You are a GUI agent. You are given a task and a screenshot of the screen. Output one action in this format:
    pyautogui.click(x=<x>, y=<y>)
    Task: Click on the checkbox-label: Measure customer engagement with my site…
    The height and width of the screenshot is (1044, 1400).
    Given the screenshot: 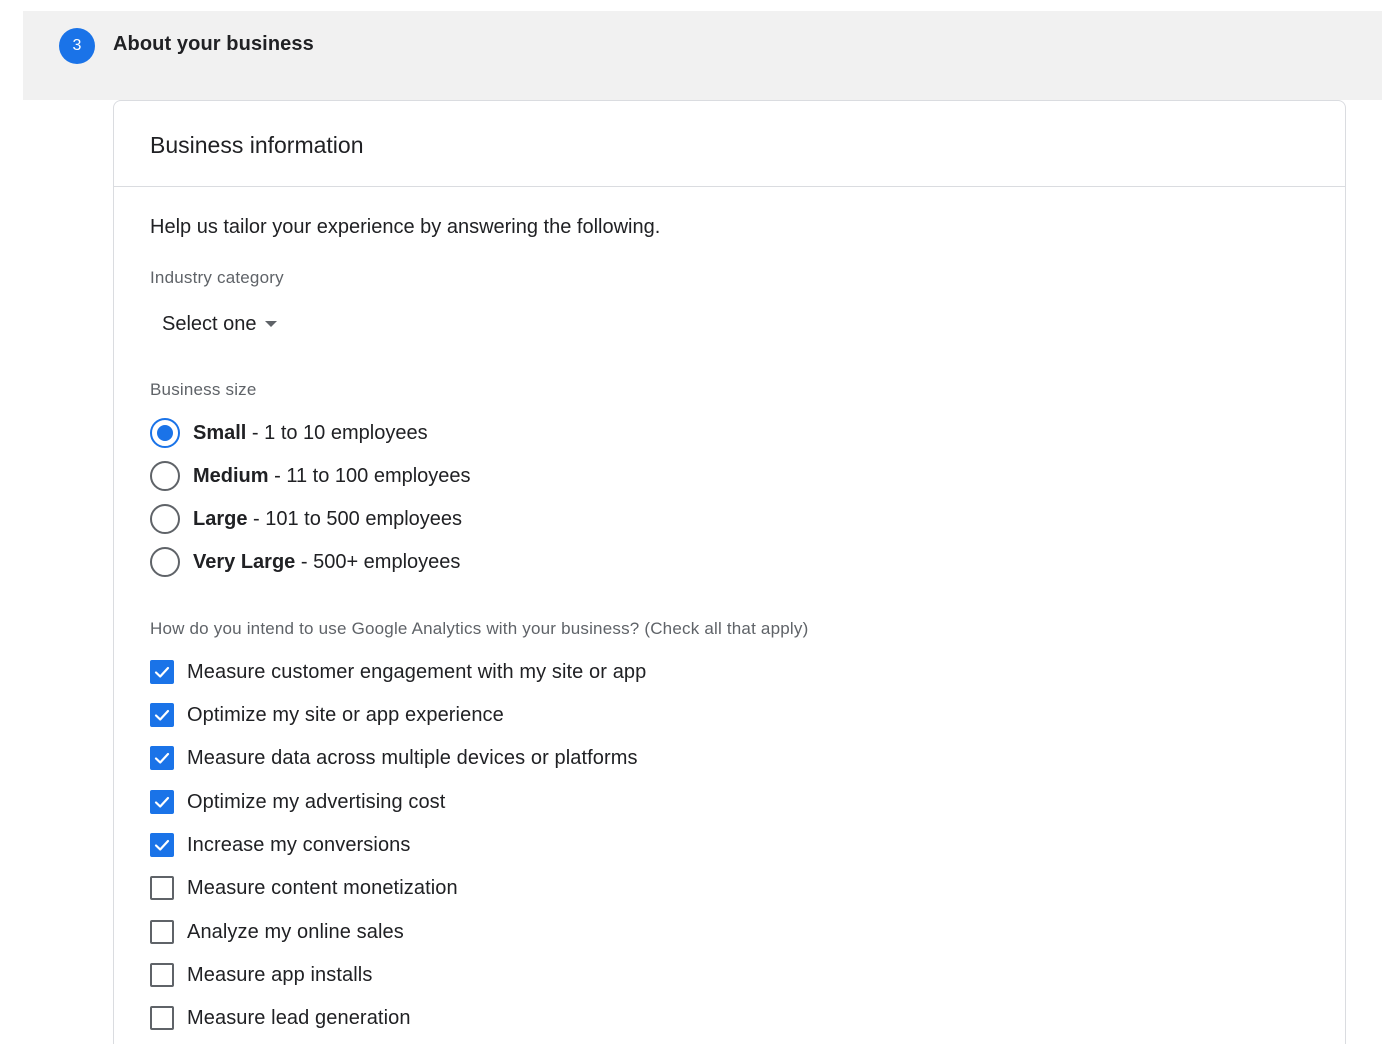 What is the action you would take?
    pyautogui.click(x=417, y=671)
    